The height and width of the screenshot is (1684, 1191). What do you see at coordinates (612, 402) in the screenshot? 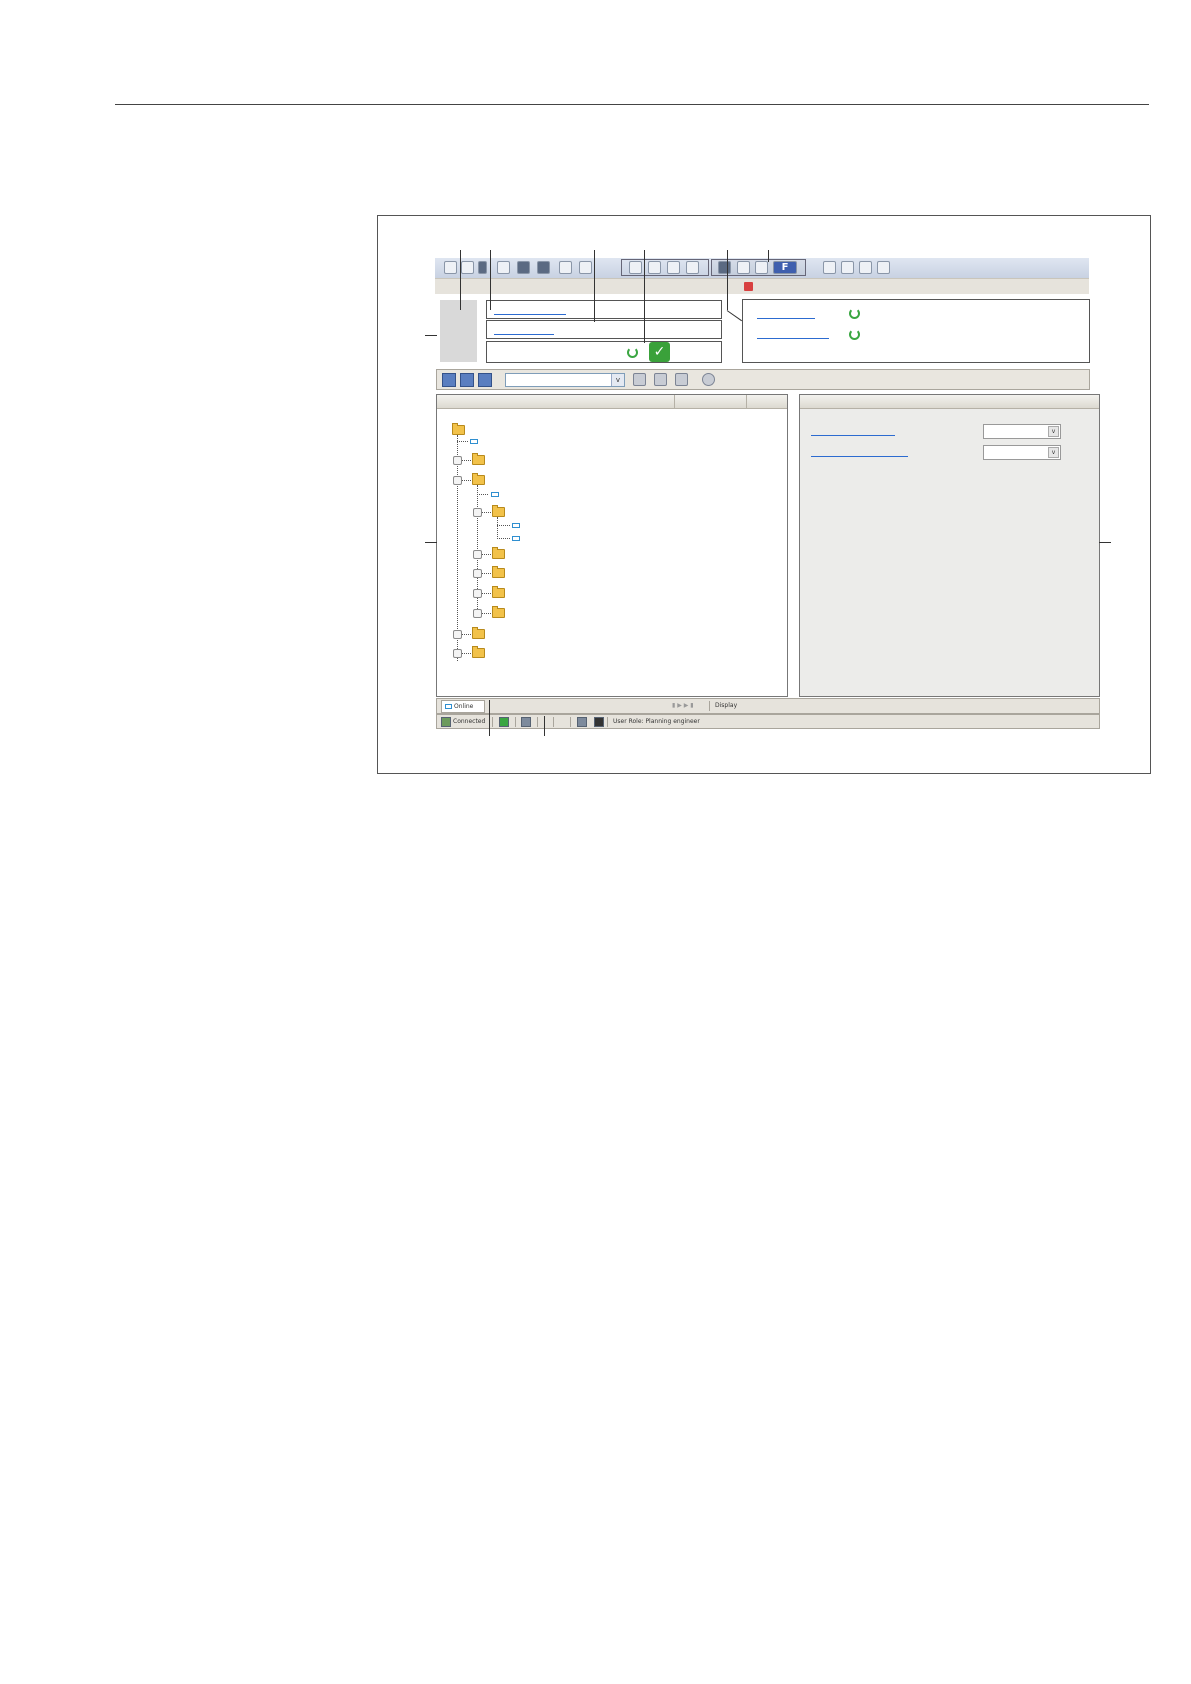
I see `navigation-panel-header` at bounding box center [612, 402].